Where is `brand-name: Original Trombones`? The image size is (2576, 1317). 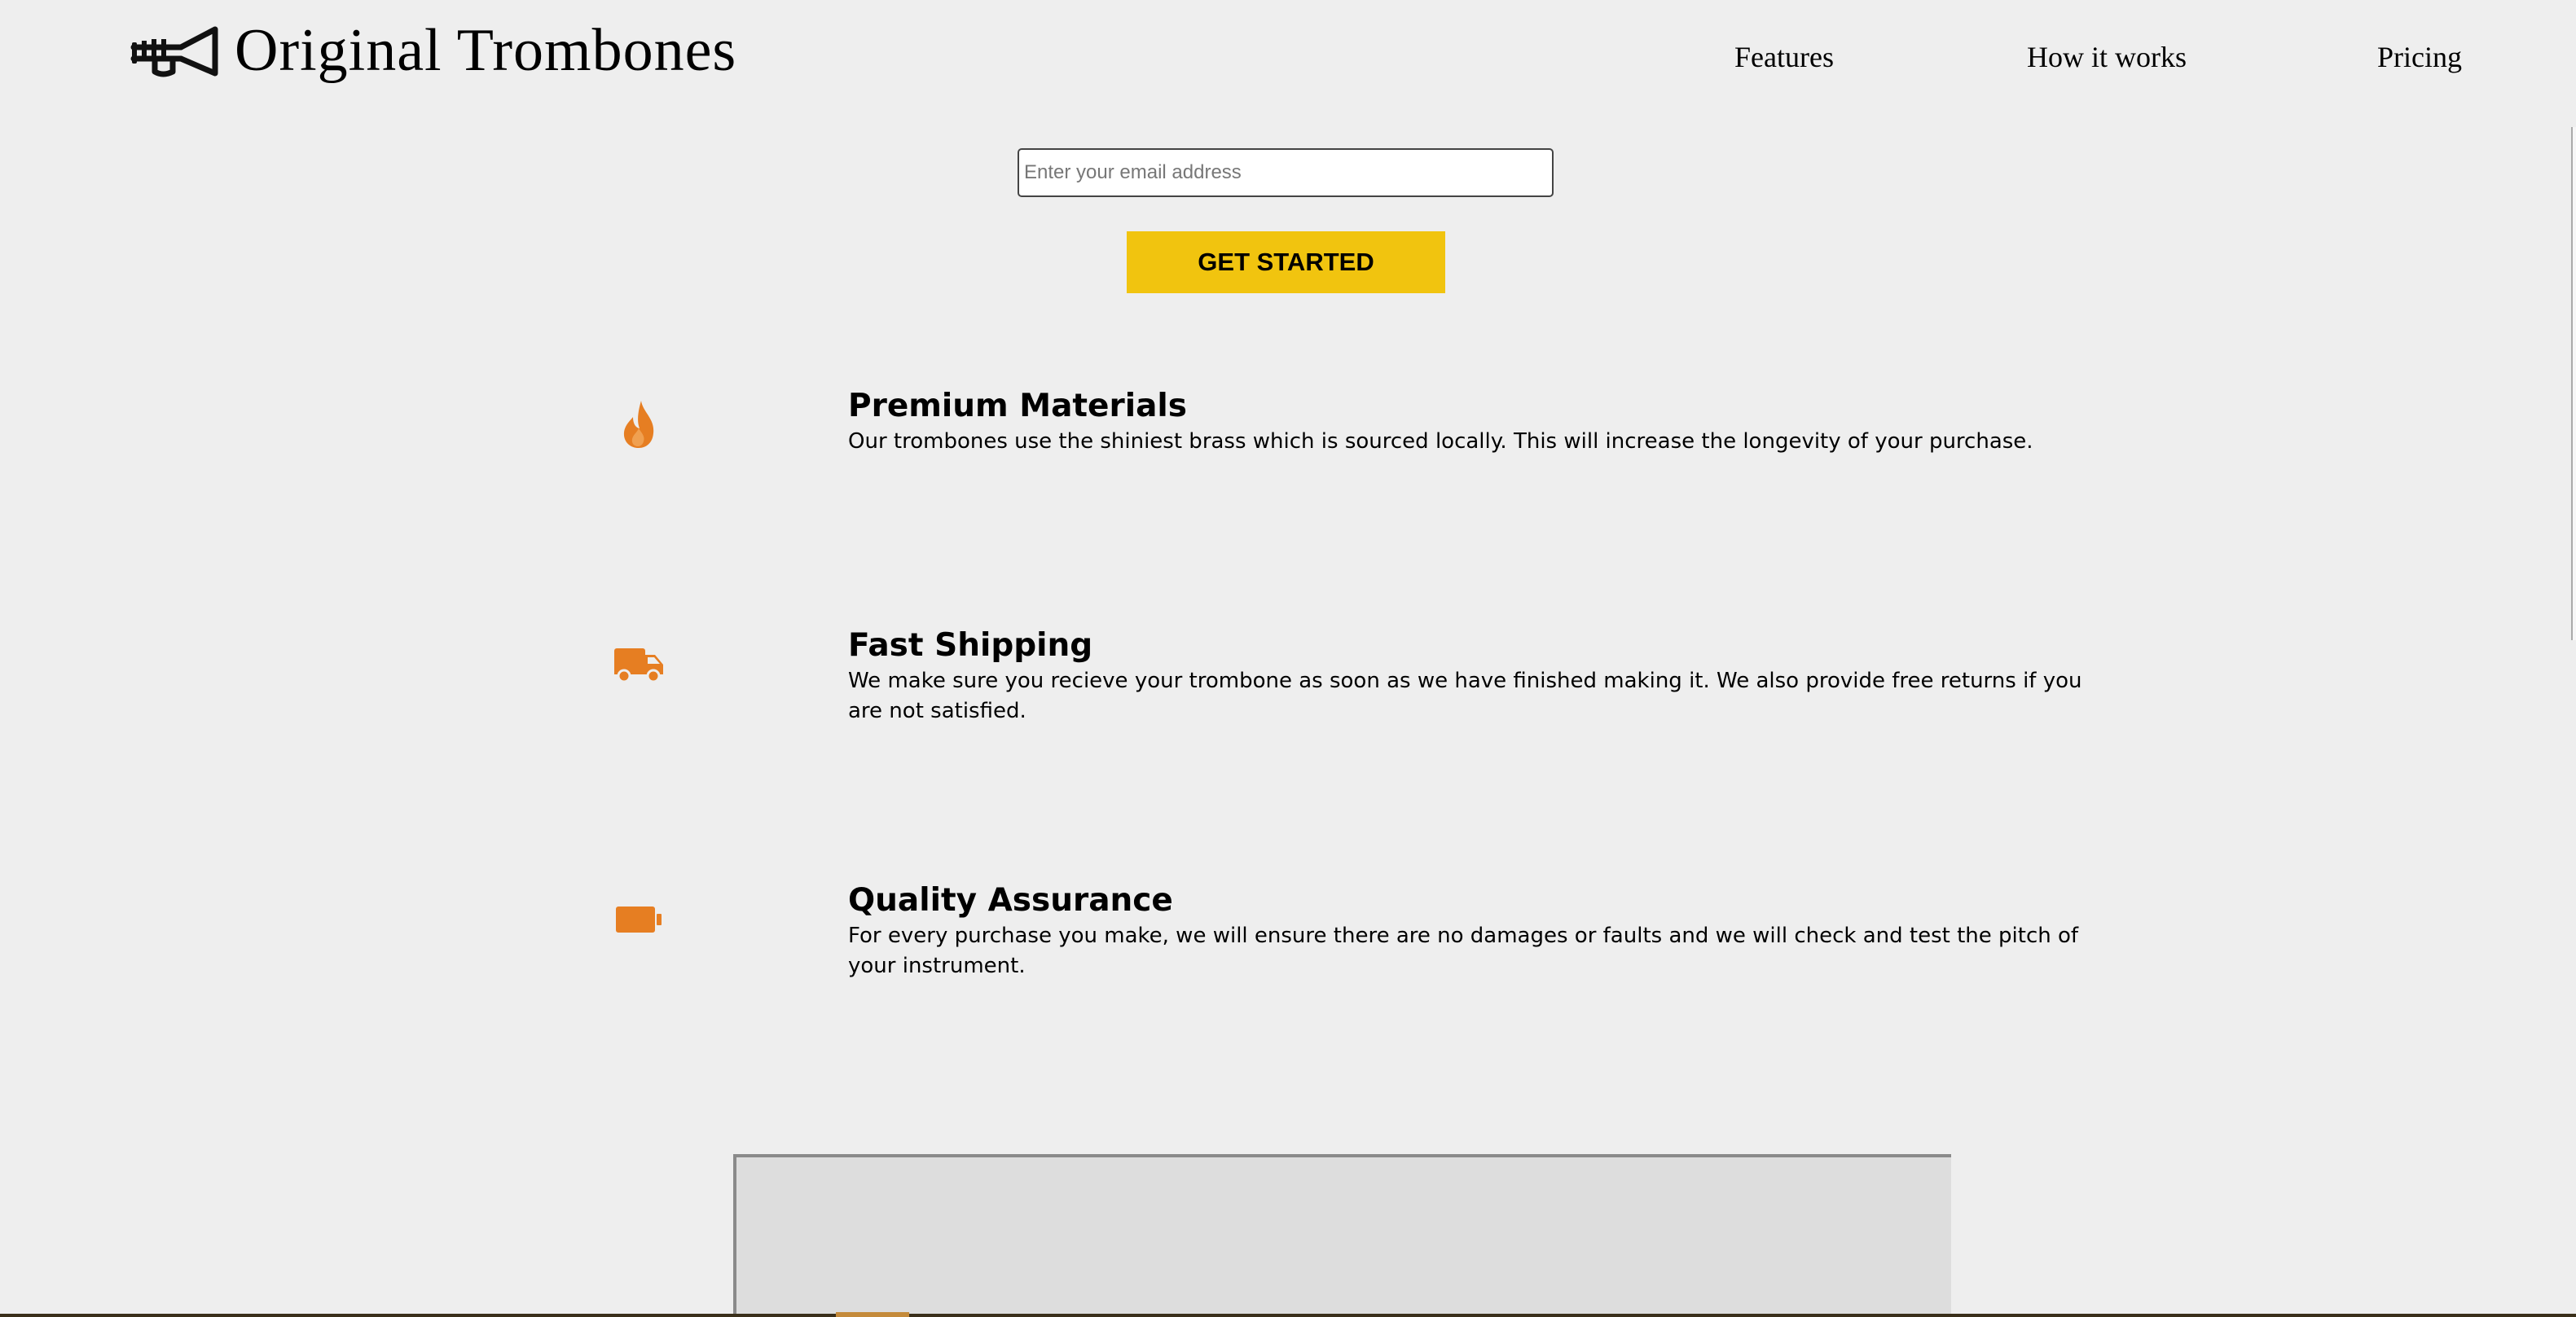 brand-name: Original Trombones is located at coordinates (486, 50).